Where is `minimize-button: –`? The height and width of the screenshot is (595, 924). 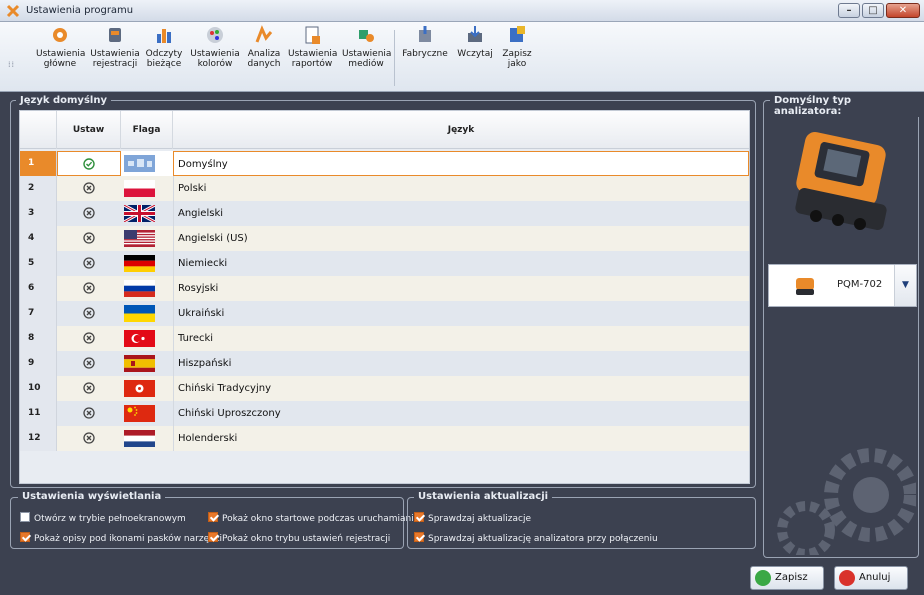
minimize-button: – is located at coordinates (849, 10).